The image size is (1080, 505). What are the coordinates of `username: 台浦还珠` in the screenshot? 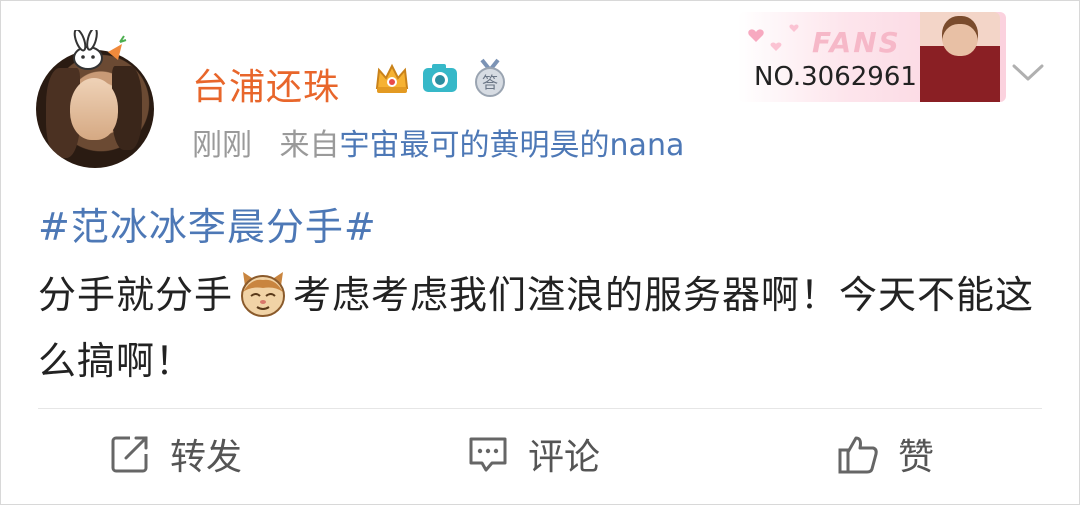 It's located at (266, 84).